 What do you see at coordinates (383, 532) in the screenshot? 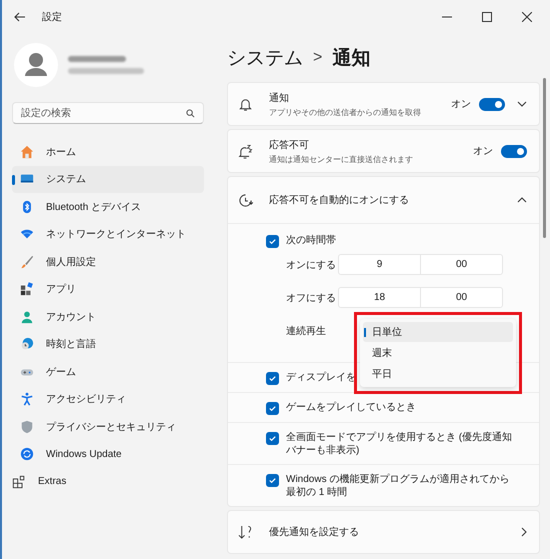
I see `priority-notifications-card: 優先通知を設定する` at bounding box center [383, 532].